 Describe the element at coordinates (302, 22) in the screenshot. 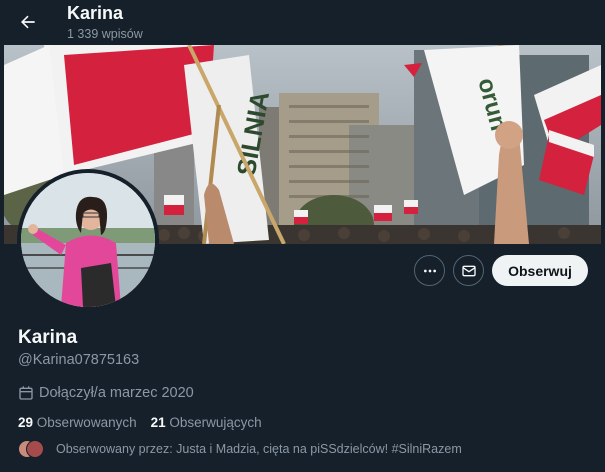

I see `profile-top-bar: Karina 1 339 wpisów` at that location.